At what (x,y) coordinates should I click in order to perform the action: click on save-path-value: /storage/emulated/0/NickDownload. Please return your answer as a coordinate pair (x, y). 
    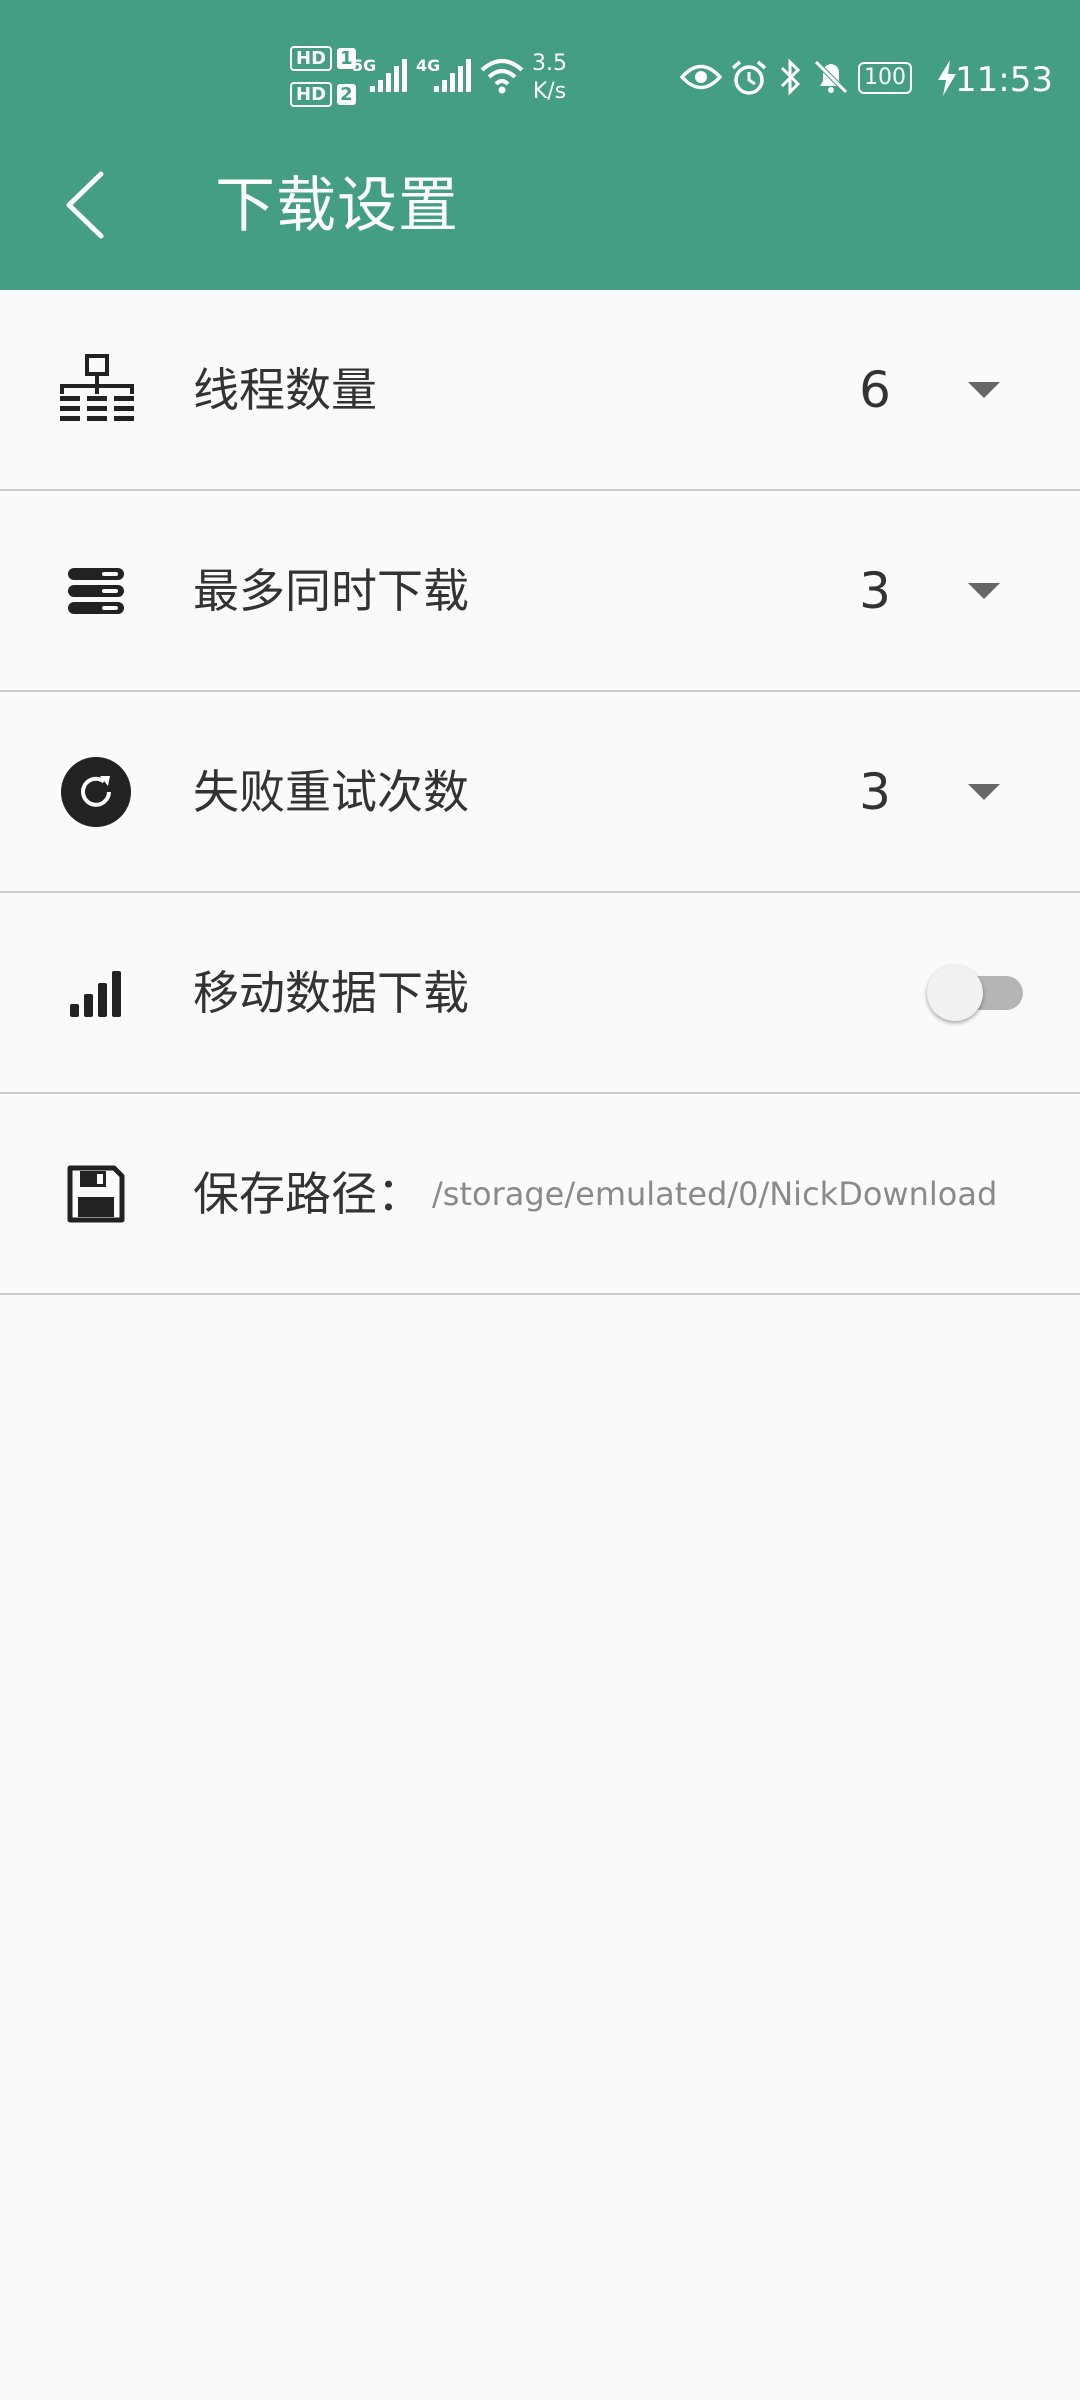
    Looking at the image, I should click on (715, 1194).